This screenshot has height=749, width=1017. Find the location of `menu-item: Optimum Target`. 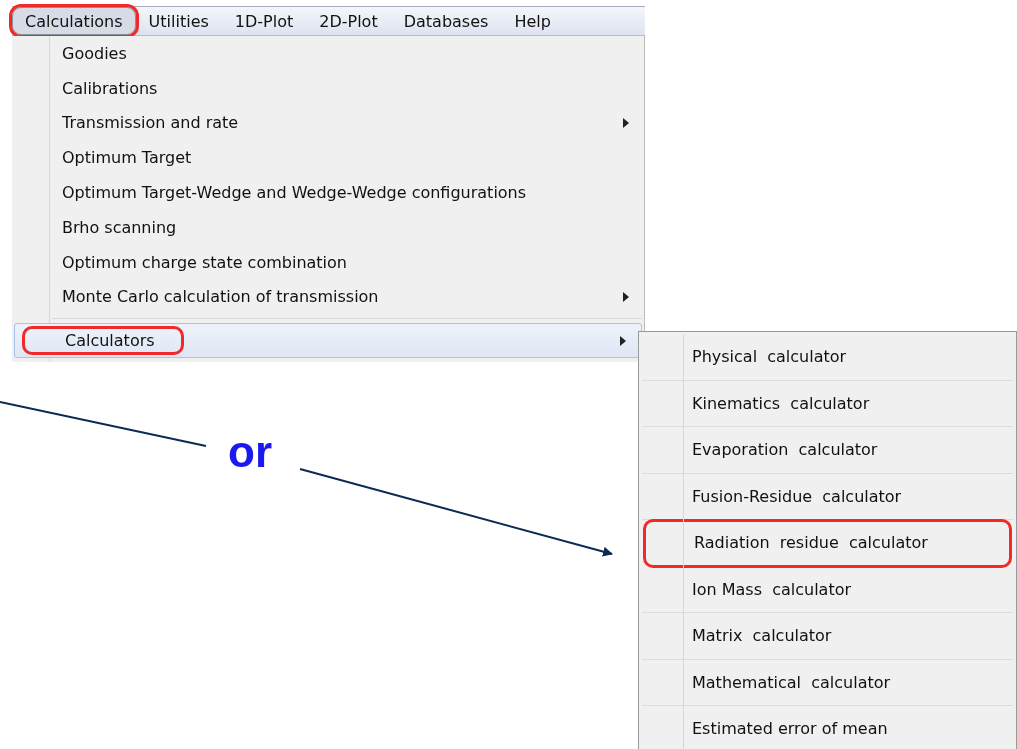

menu-item: Optimum Target is located at coordinates (328, 158).